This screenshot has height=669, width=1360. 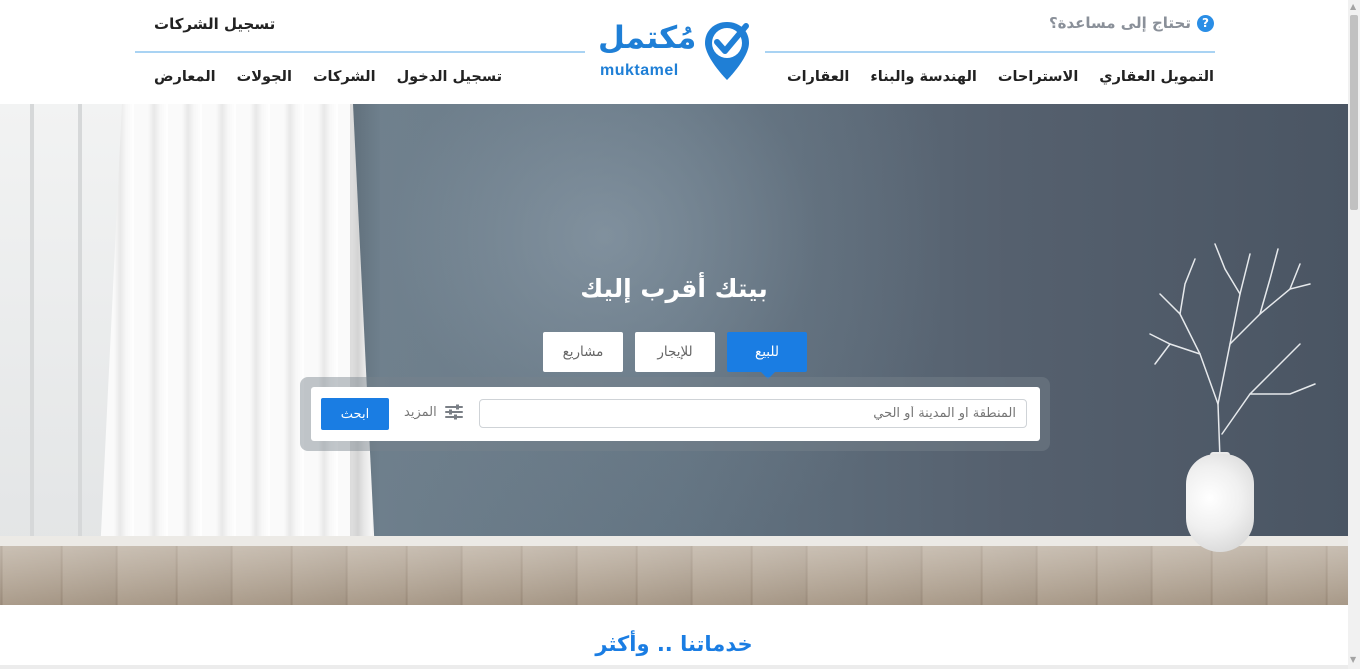 I want to click on help-text: تحتاج إلى مساعدة؟, so click(x=1119, y=23).